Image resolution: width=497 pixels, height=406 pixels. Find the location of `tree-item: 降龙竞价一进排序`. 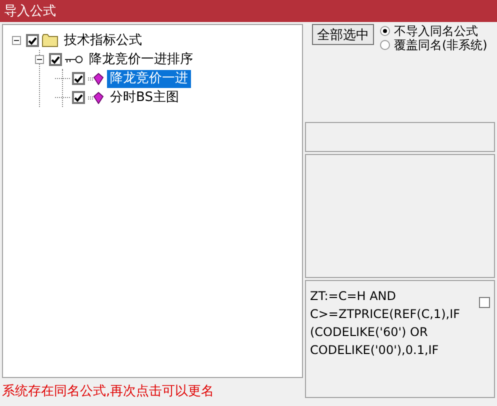

tree-item: 降龙竞价一进排序 is located at coordinates (141, 59).